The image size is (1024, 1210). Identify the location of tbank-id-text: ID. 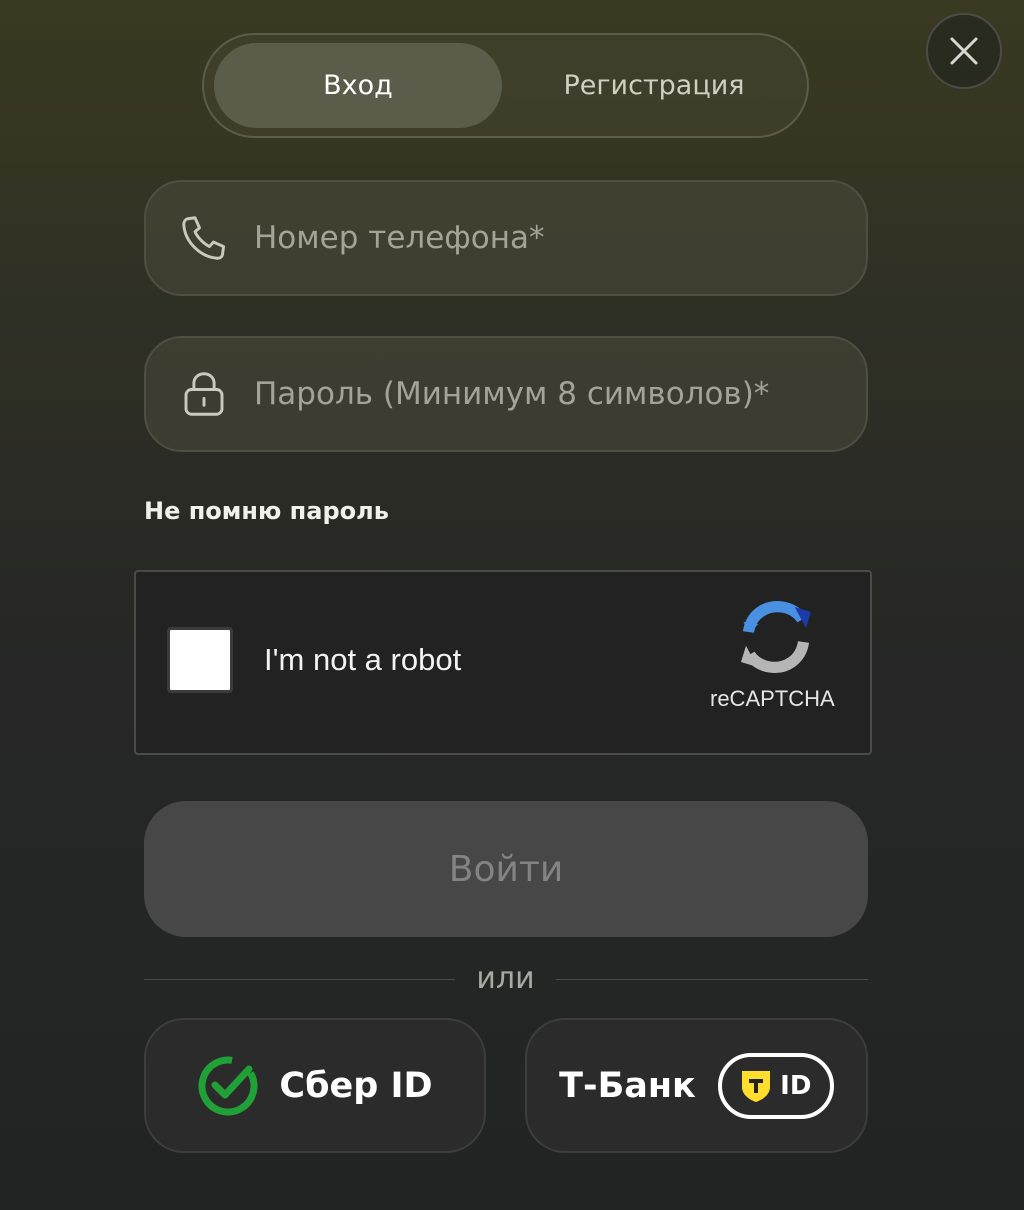
(796, 1085).